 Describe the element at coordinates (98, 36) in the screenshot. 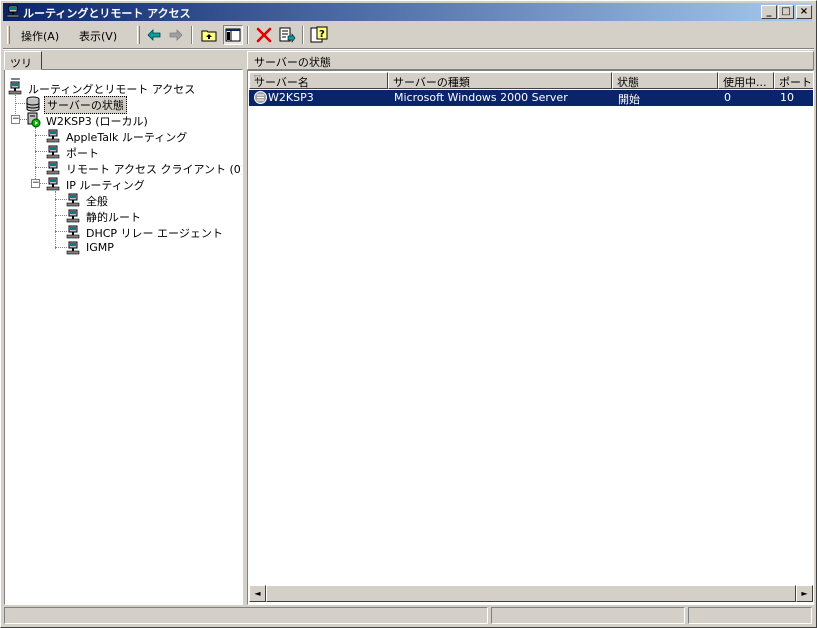

I see `menu-view: 表示(V)` at that location.